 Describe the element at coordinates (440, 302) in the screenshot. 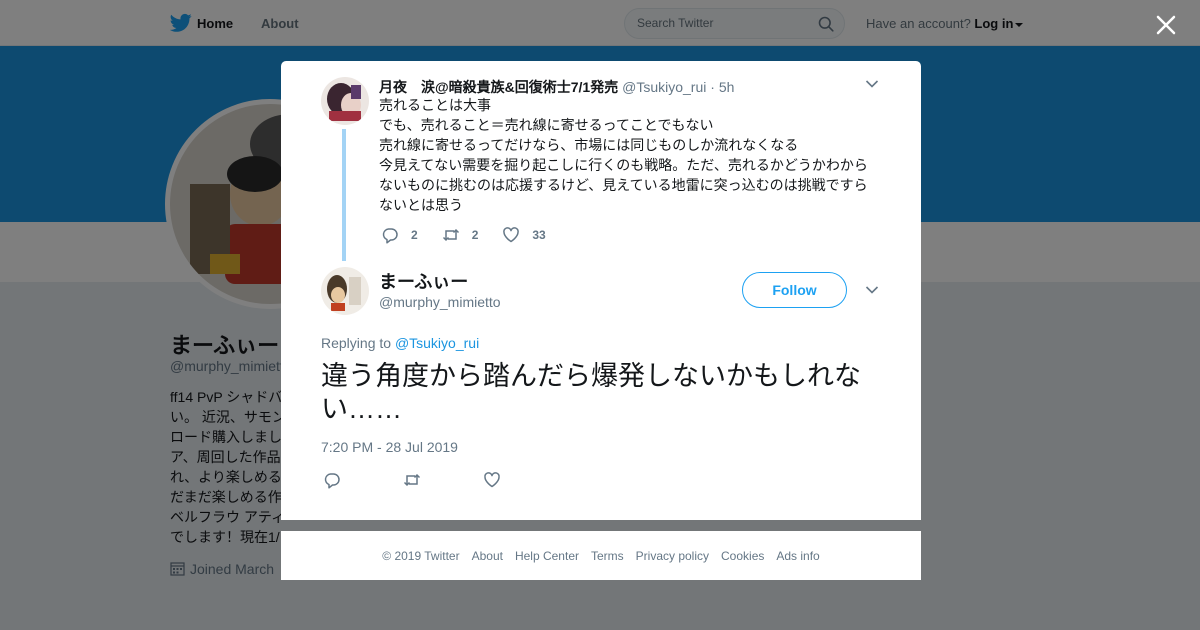

I see `main-tweet-handle: @murphy_mimietto` at that location.